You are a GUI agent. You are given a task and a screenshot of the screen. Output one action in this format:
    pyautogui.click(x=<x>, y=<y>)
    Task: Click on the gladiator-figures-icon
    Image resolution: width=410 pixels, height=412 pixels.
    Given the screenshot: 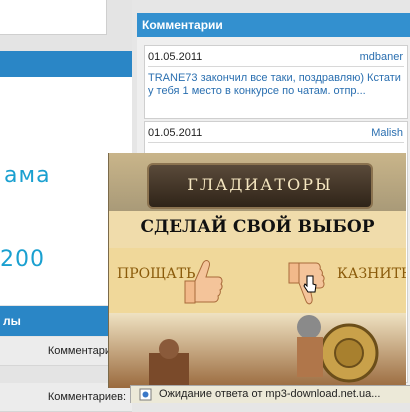 What is the action you would take?
    pyautogui.click(x=264, y=351)
    